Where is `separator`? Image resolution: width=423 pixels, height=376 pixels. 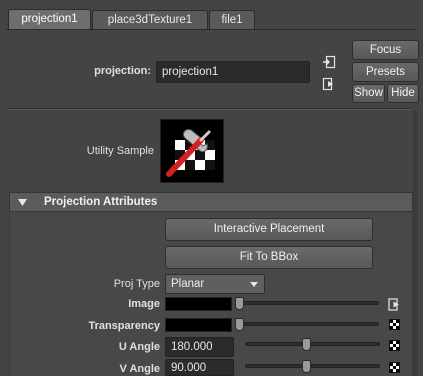
separator is located at coordinates (210, 109).